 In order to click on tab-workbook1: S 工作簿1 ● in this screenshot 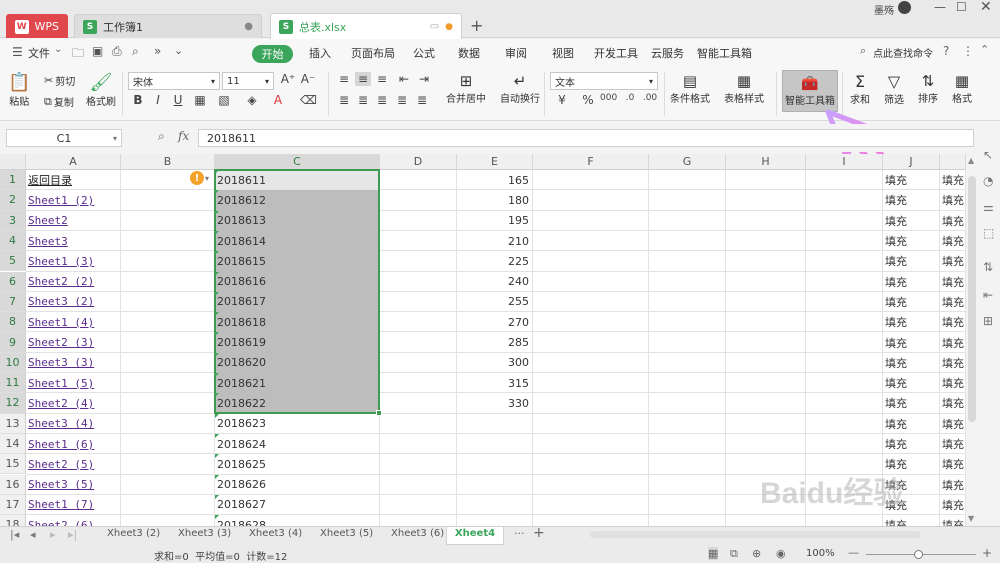, I will do `click(168, 26)`.